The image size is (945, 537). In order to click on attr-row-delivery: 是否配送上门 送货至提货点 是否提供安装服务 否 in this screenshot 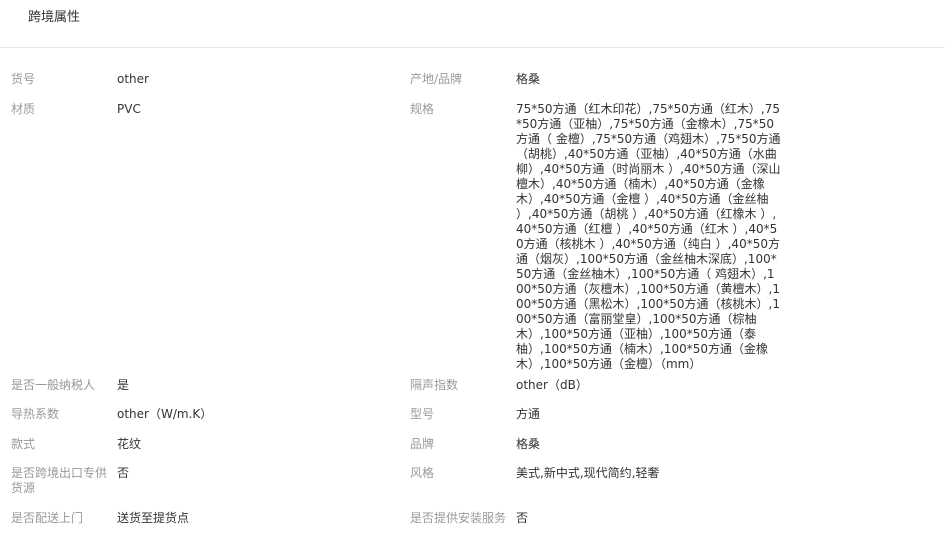, I will do `click(472, 518)`.